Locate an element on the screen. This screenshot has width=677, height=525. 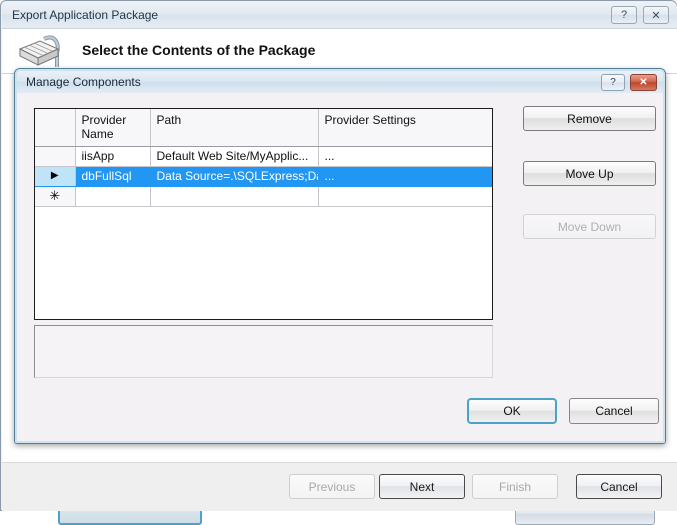
new-row-selector: ✳ is located at coordinates (55, 196).